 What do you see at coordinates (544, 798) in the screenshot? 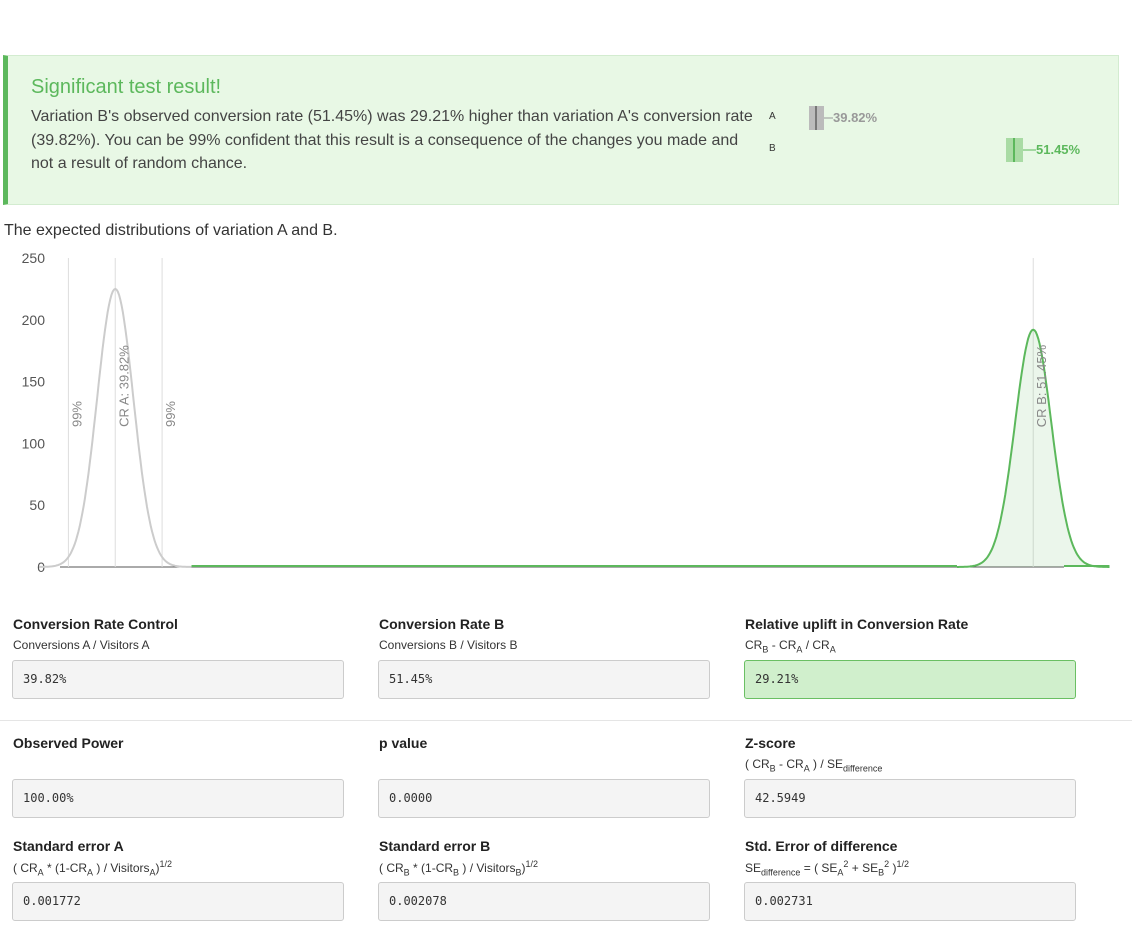
I see `pvalue-output: 0.0000` at bounding box center [544, 798].